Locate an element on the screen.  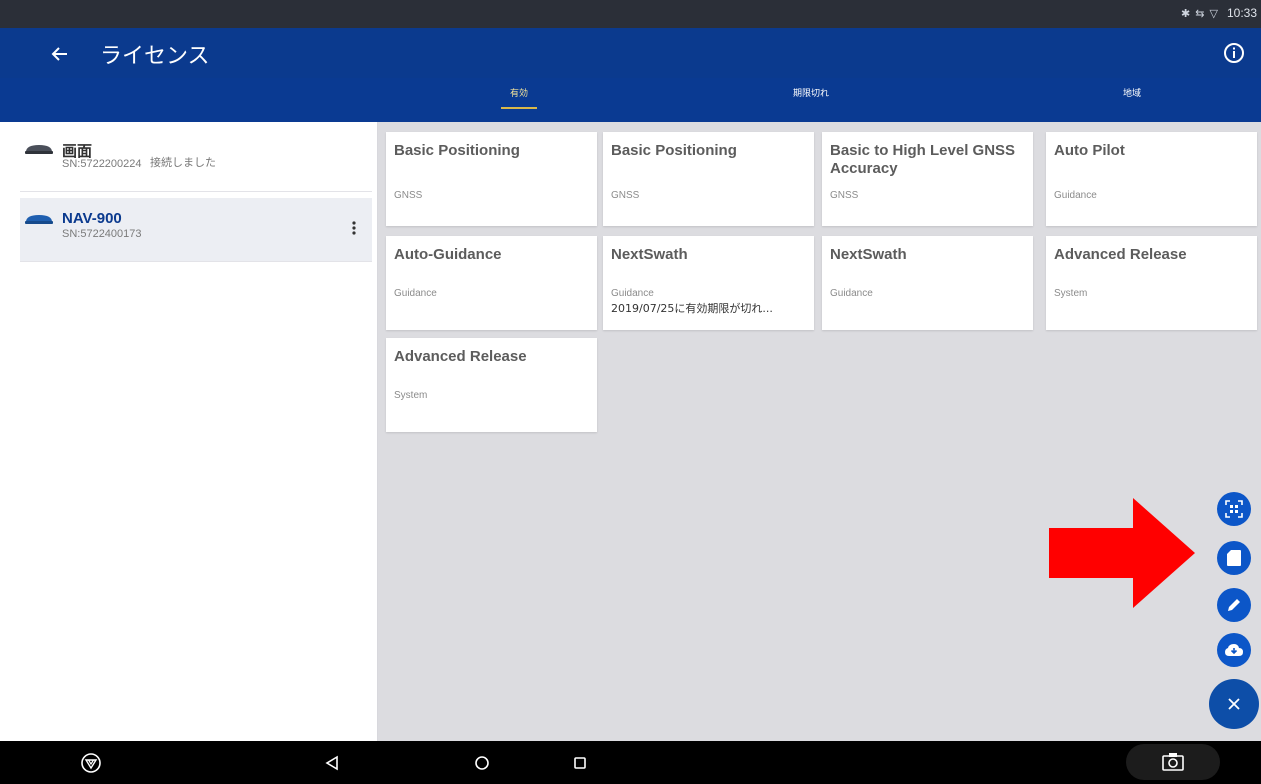
cloud-download-button is located at coordinates (1234, 650).